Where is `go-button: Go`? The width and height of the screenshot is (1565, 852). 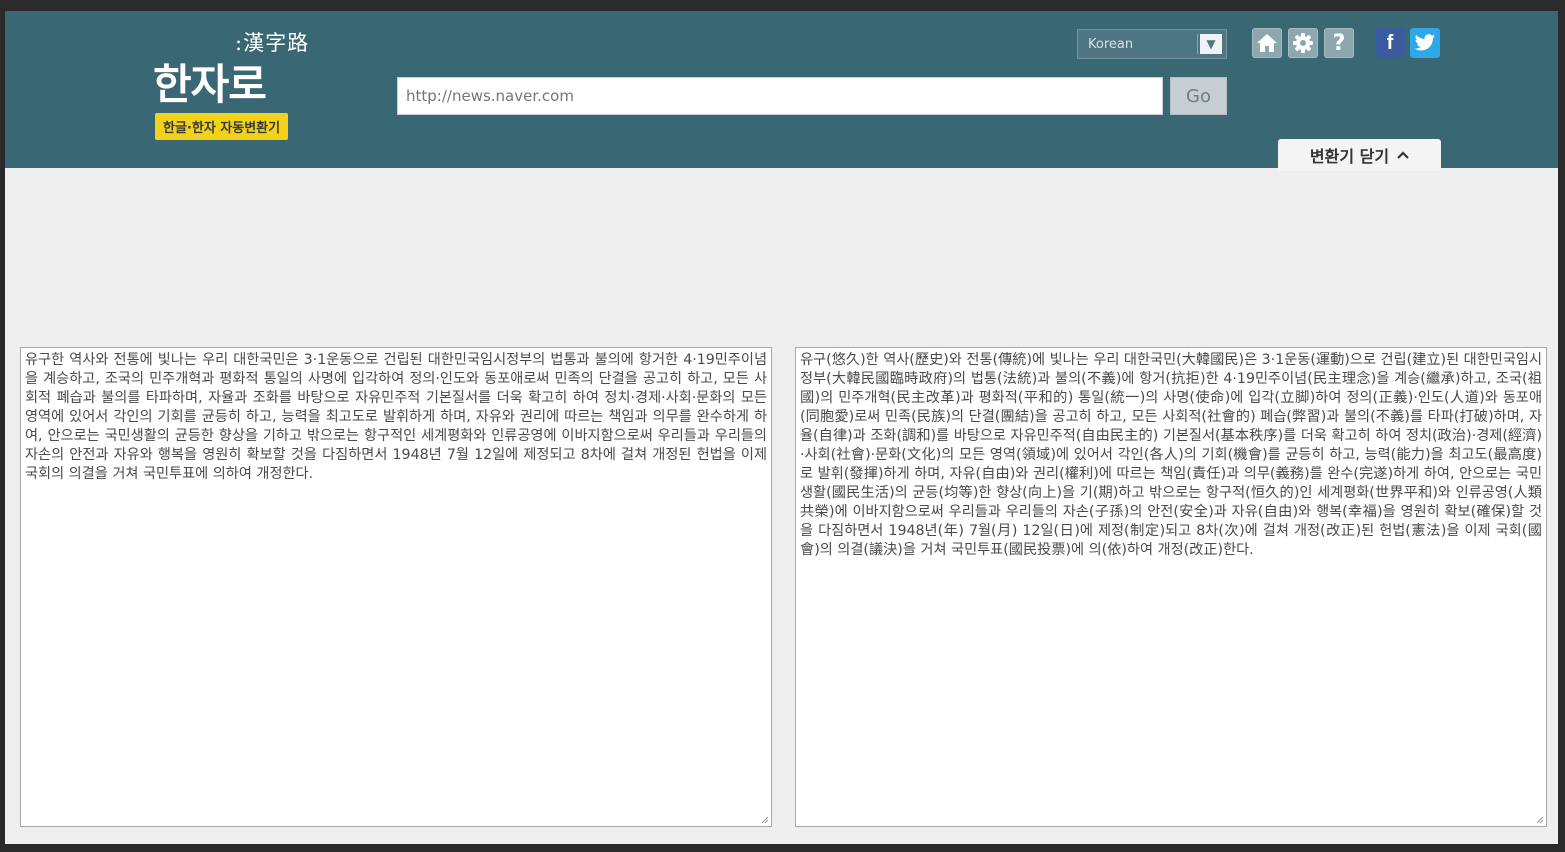 go-button: Go is located at coordinates (1198, 96).